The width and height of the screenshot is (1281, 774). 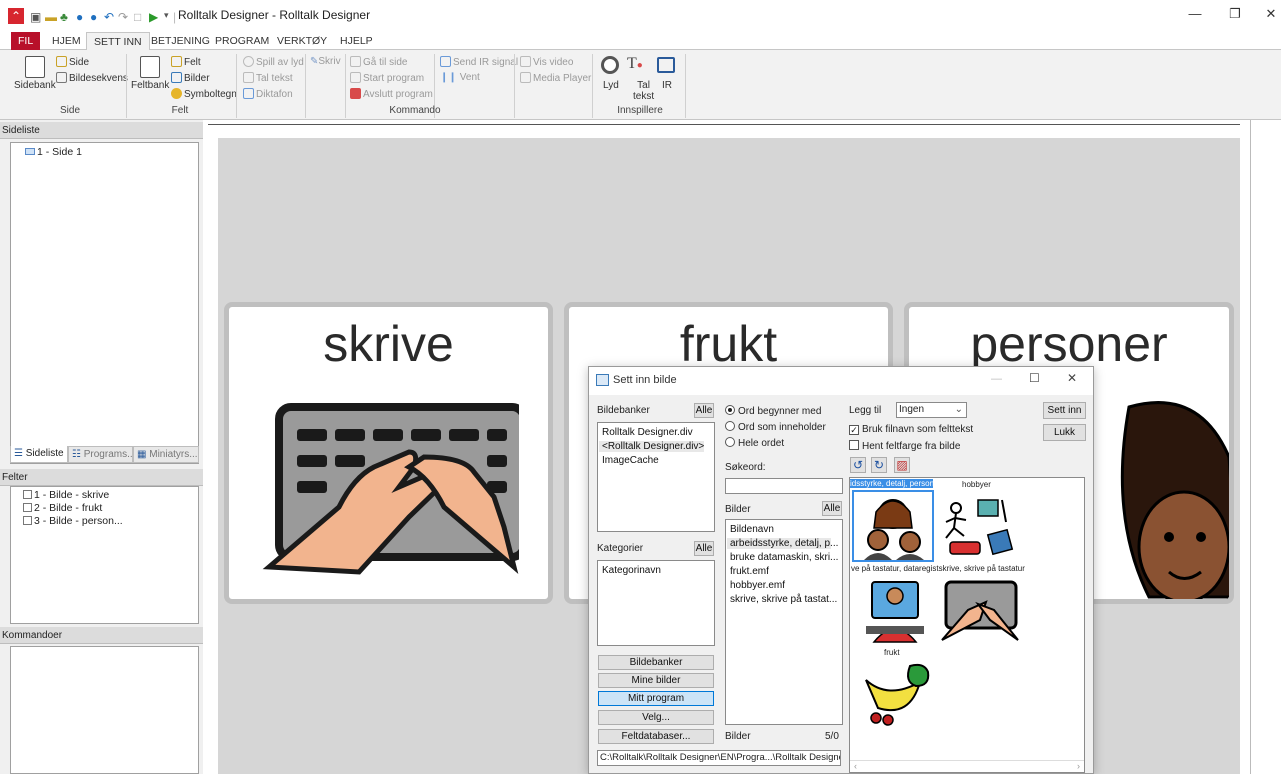 I want to click on spill-av-lyd-button: Spill av lyd, so click(x=273, y=62).